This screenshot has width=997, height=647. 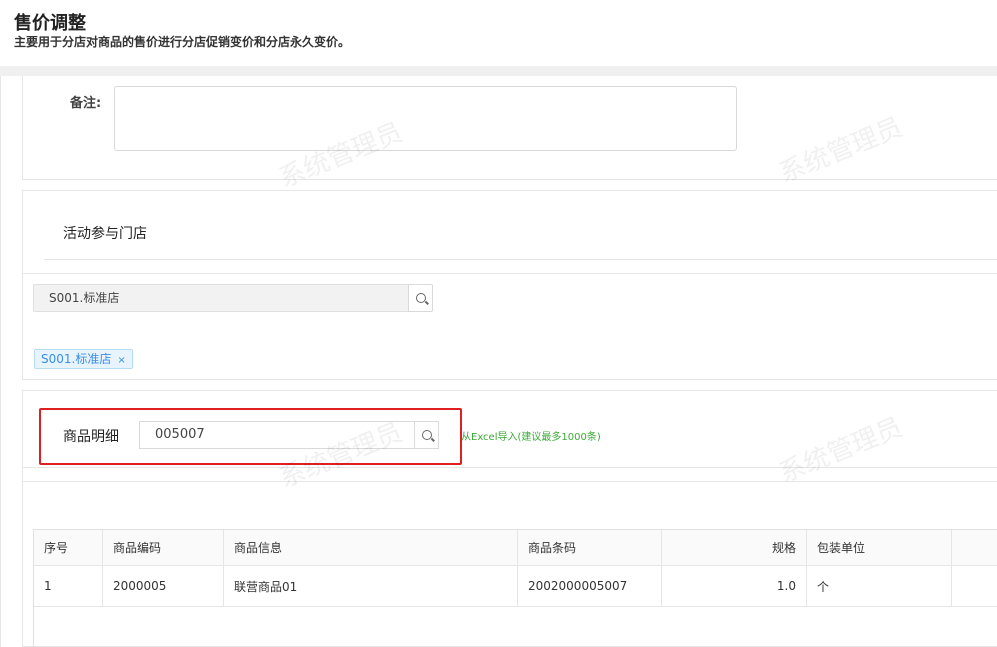 I want to click on goods-section-divider, so click(x=510, y=467).